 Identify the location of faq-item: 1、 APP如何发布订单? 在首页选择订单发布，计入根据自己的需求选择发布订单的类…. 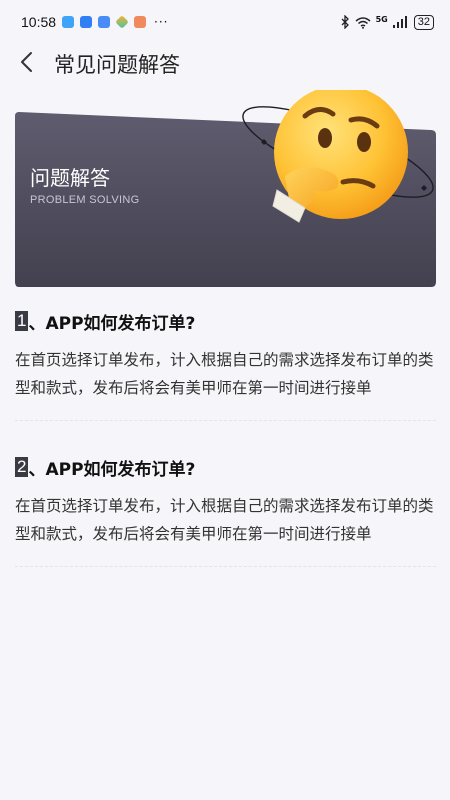
(225, 360).